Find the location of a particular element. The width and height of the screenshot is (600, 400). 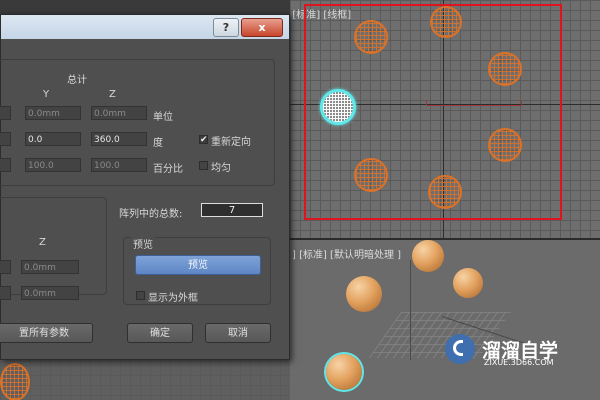

total-y-rotate-spinner: 0.0 is located at coordinates (53, 139).